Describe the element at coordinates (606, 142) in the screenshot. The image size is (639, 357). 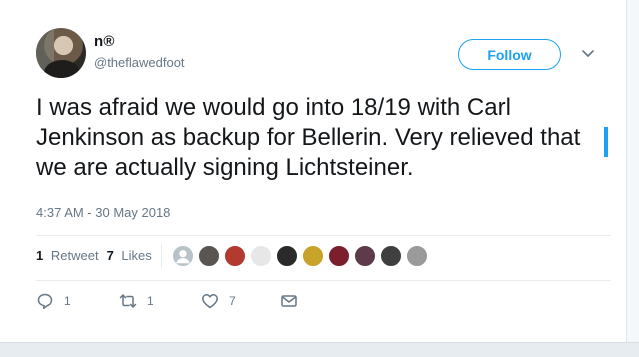
I see `text-cursor` at that location.